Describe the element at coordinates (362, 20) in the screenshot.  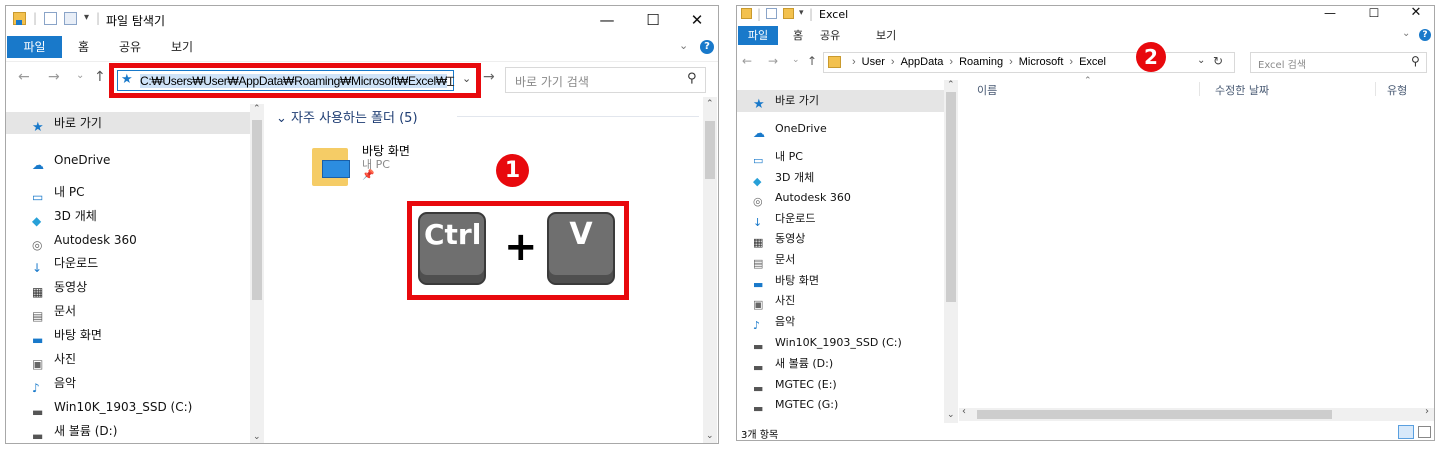
I see `title-bar: | ▾ | 파일 탐색기 — ☐ ✕` at that location.